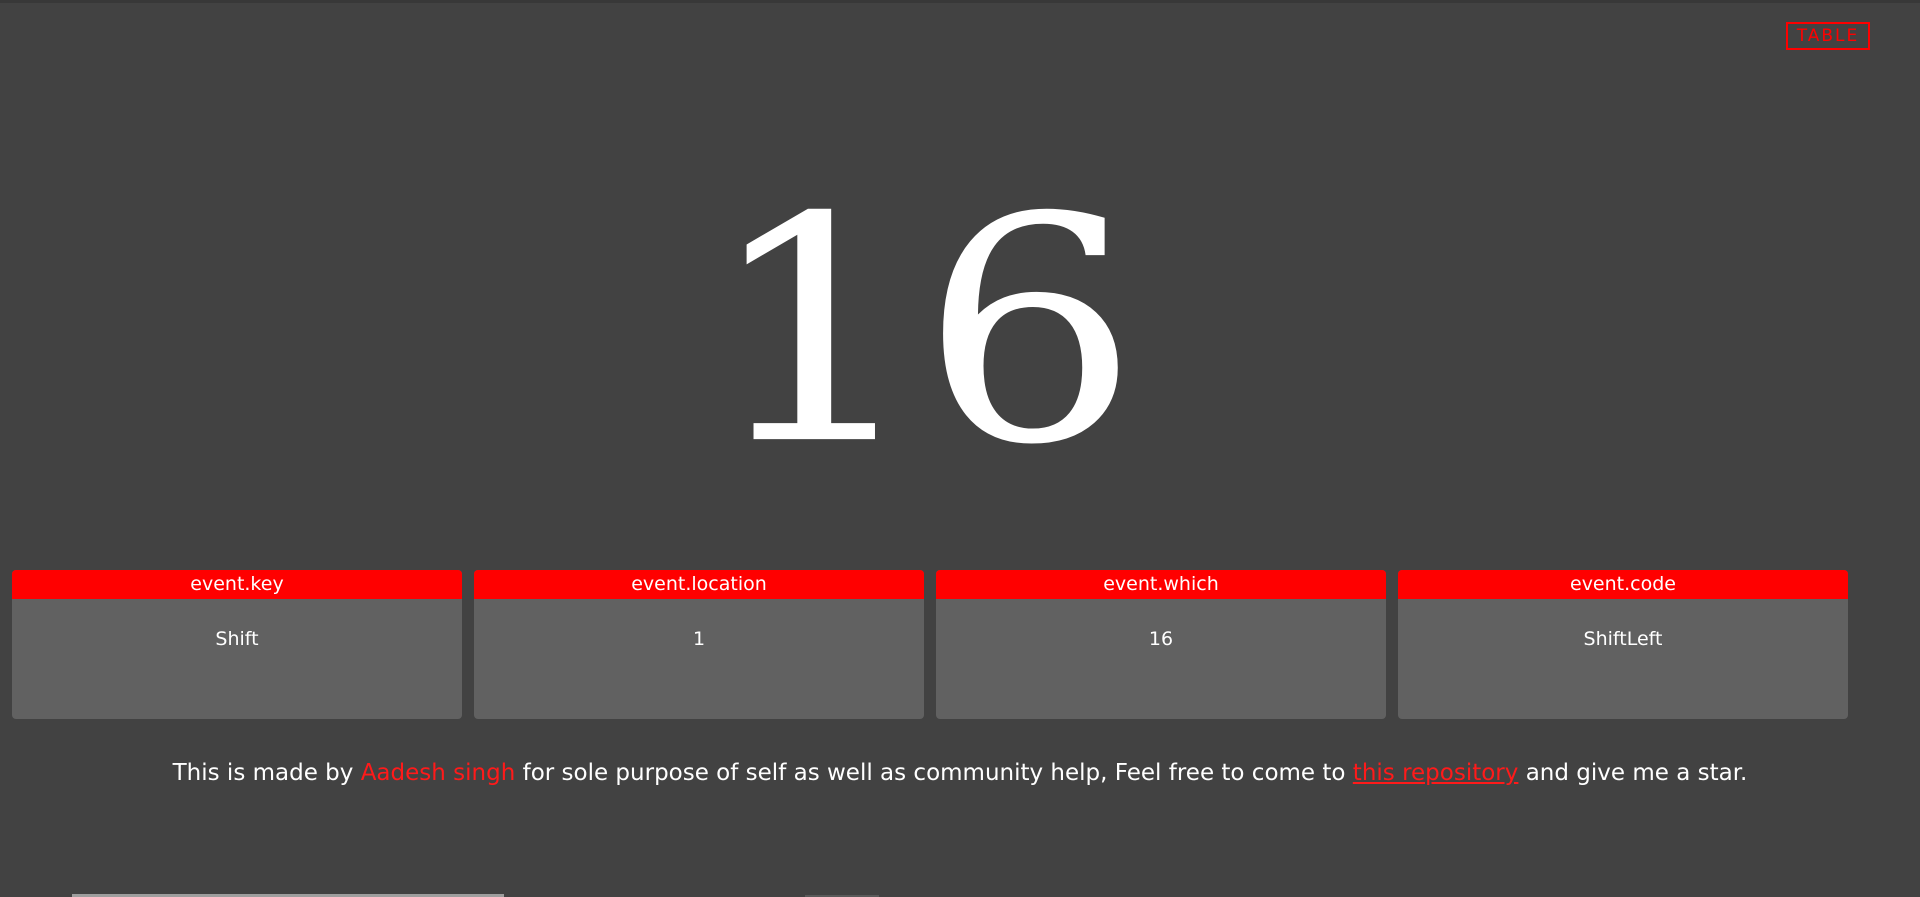 Image resolution: width=1920 pixels, height=897 pixels. Describe the element at coordinates (699, 584) in the screenshot. I see `card-header: event.location` at that location.